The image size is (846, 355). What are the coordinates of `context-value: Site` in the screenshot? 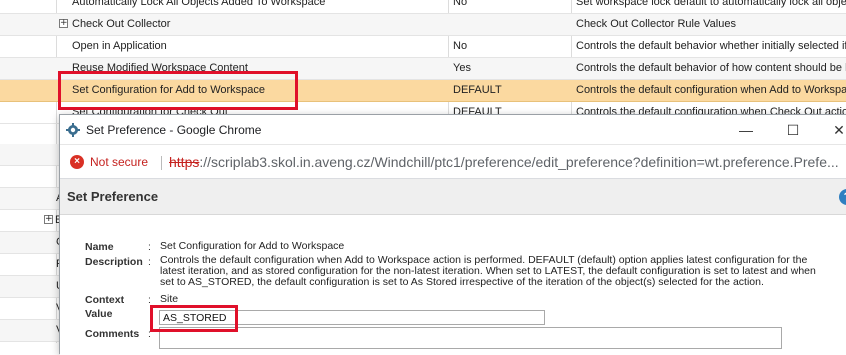 It's located at (169, 299).